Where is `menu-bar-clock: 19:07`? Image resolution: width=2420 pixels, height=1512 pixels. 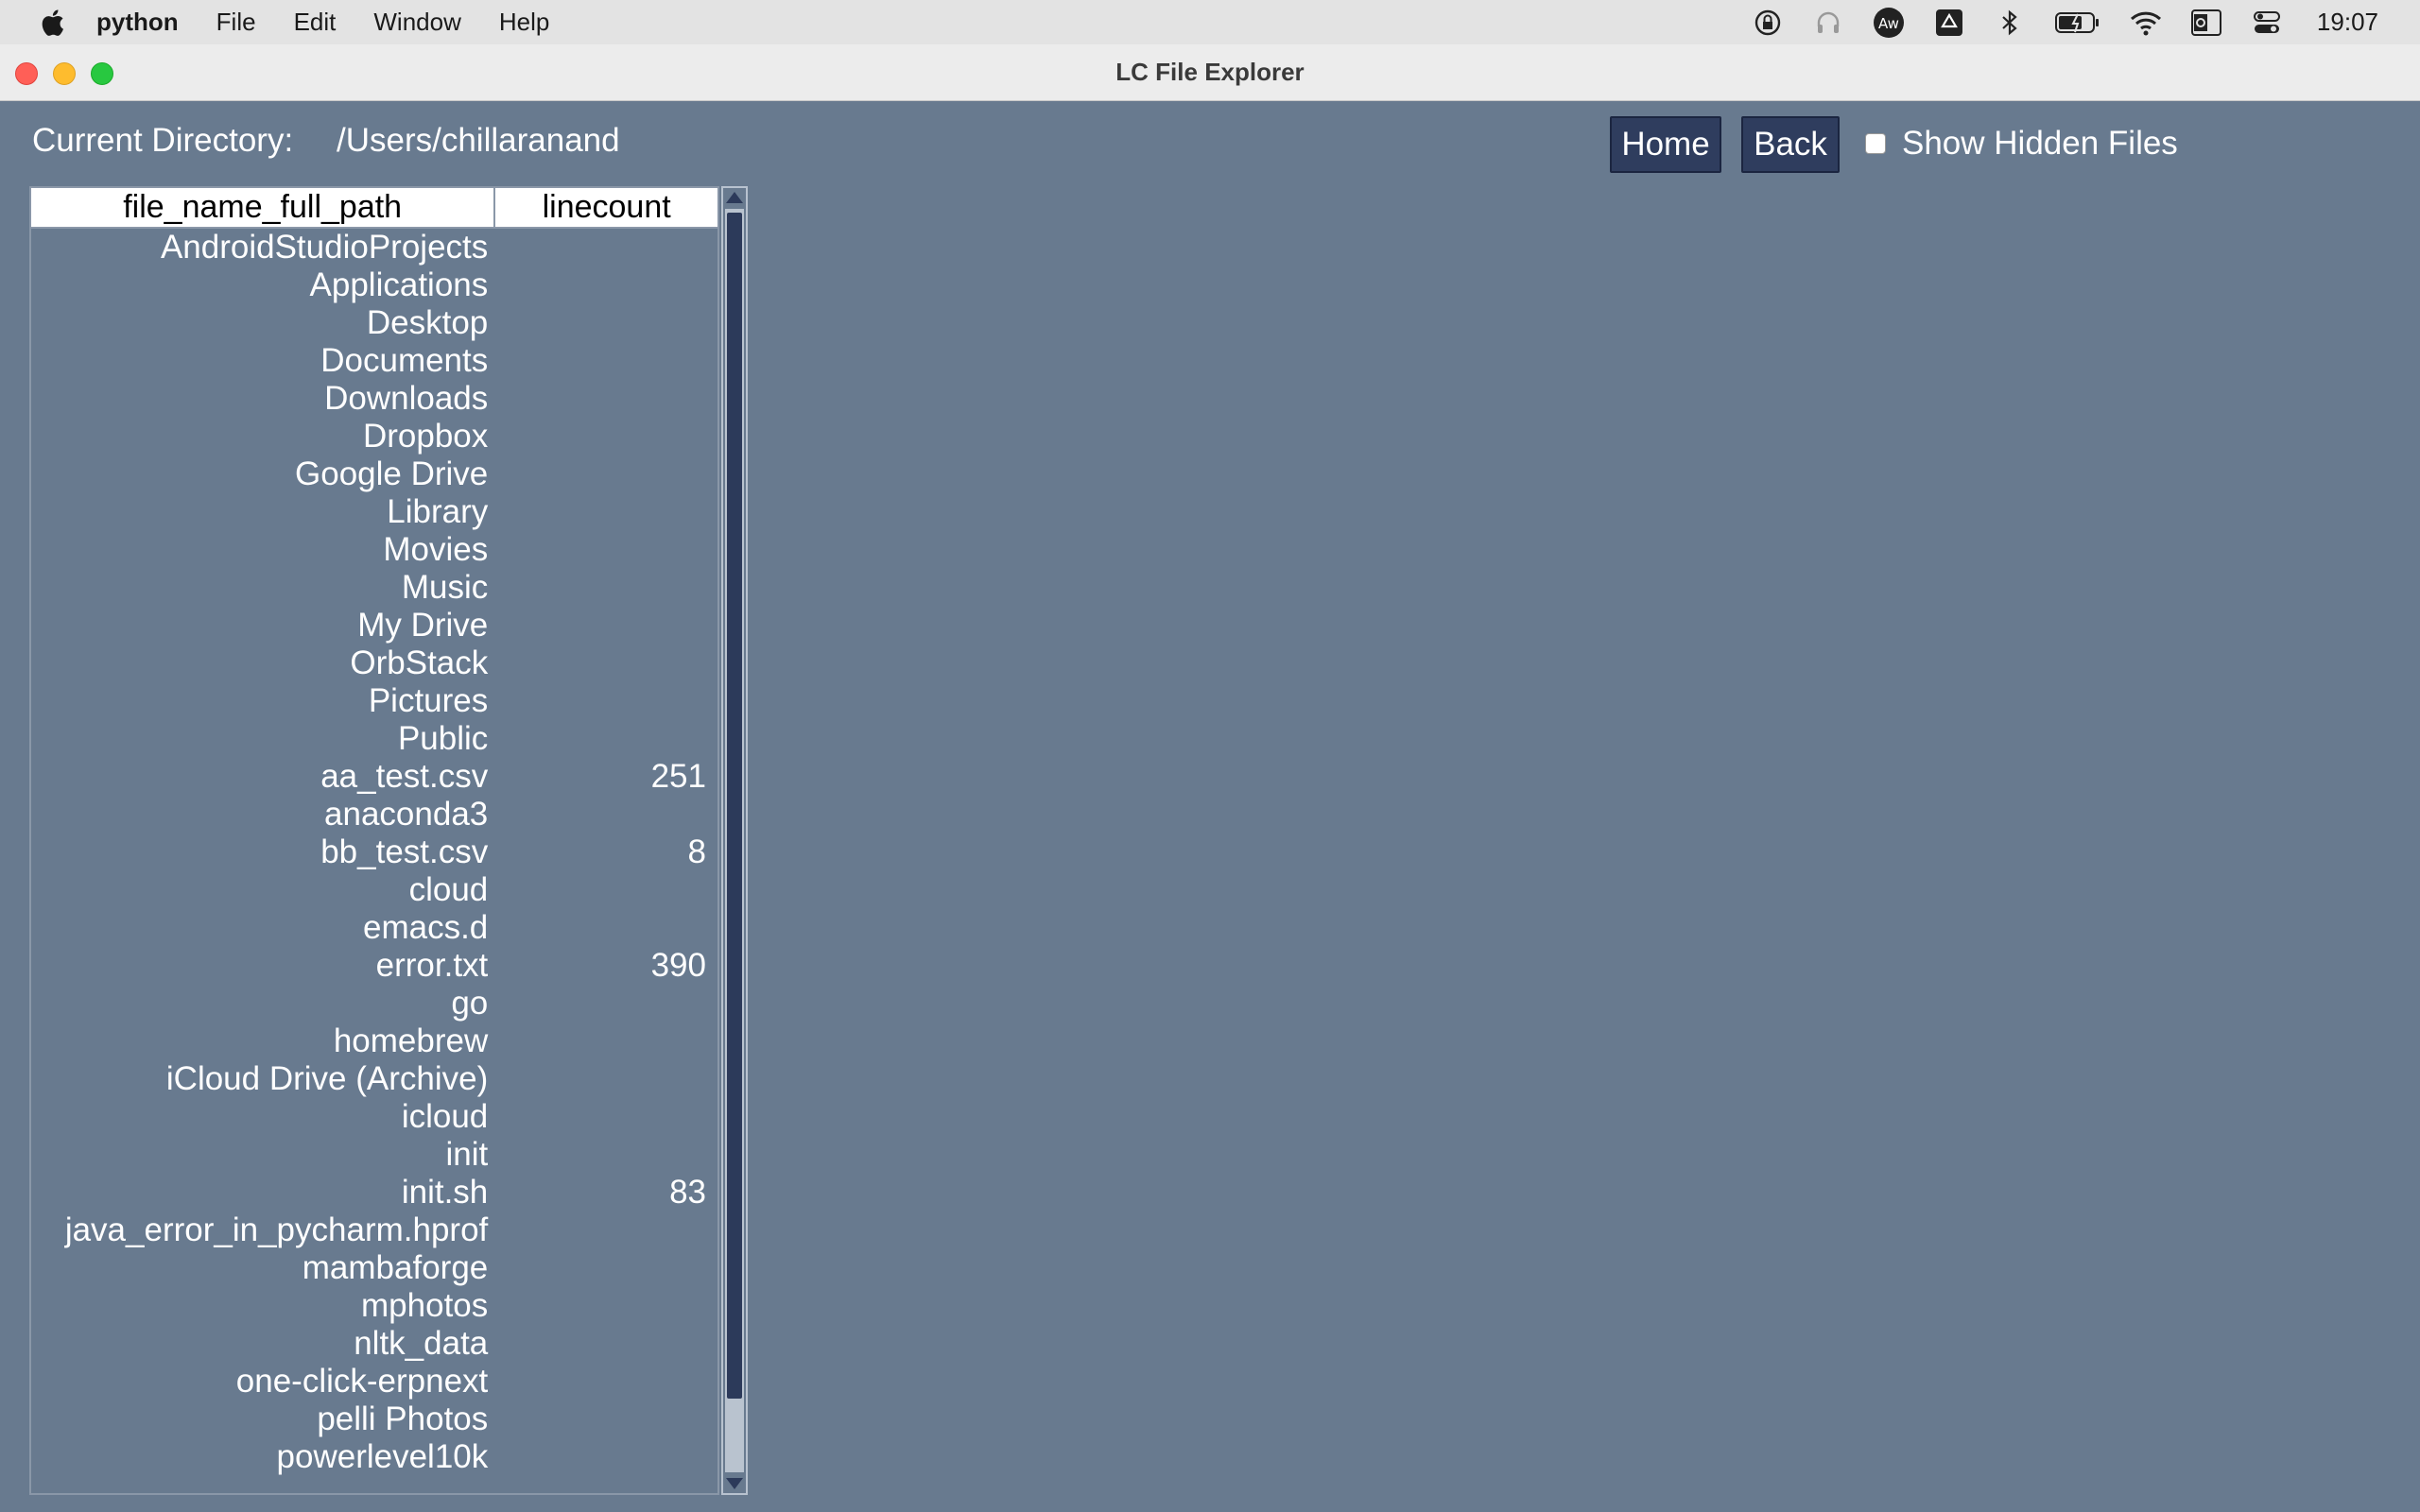
menu-bar-clock: 19:07 is located at coordinates (2347, 22).